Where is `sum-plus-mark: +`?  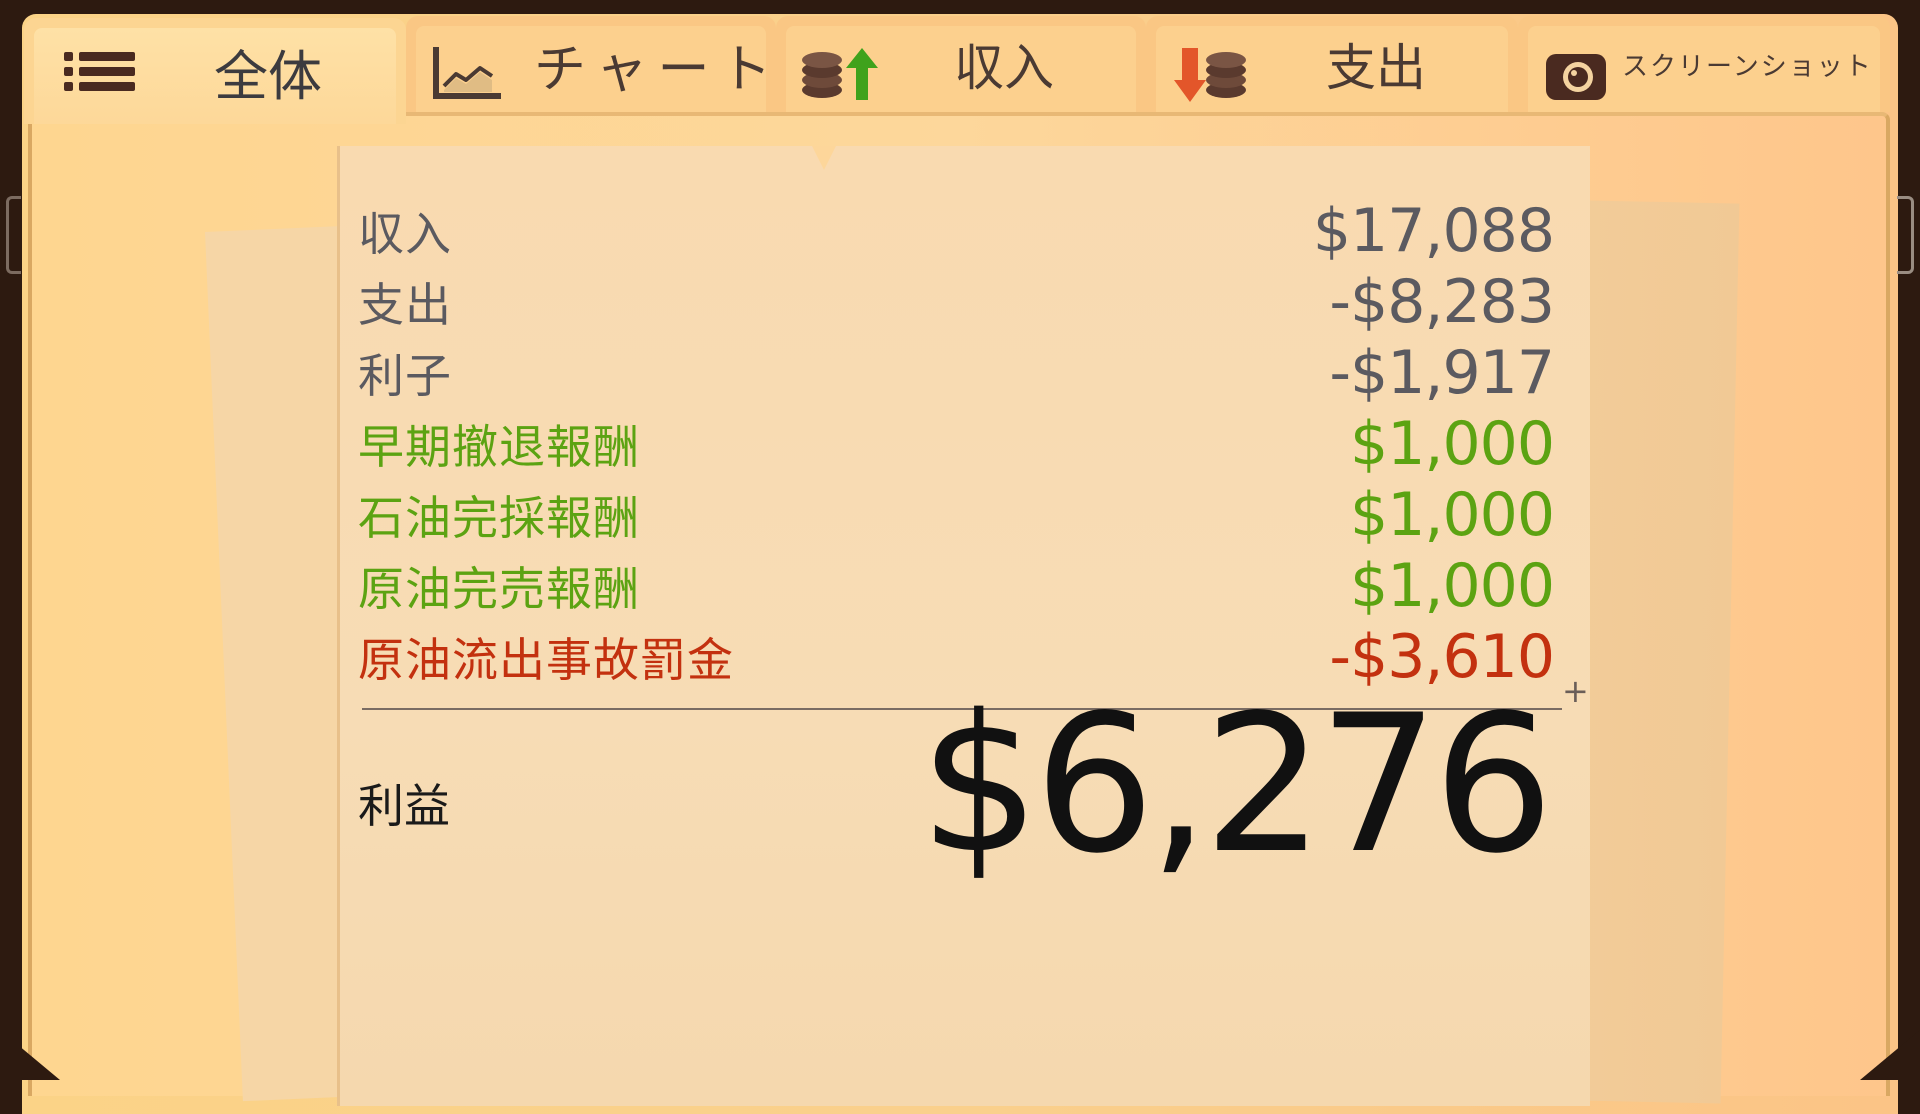 sum-plus-mark: + is located at coordinates (1575, 691).